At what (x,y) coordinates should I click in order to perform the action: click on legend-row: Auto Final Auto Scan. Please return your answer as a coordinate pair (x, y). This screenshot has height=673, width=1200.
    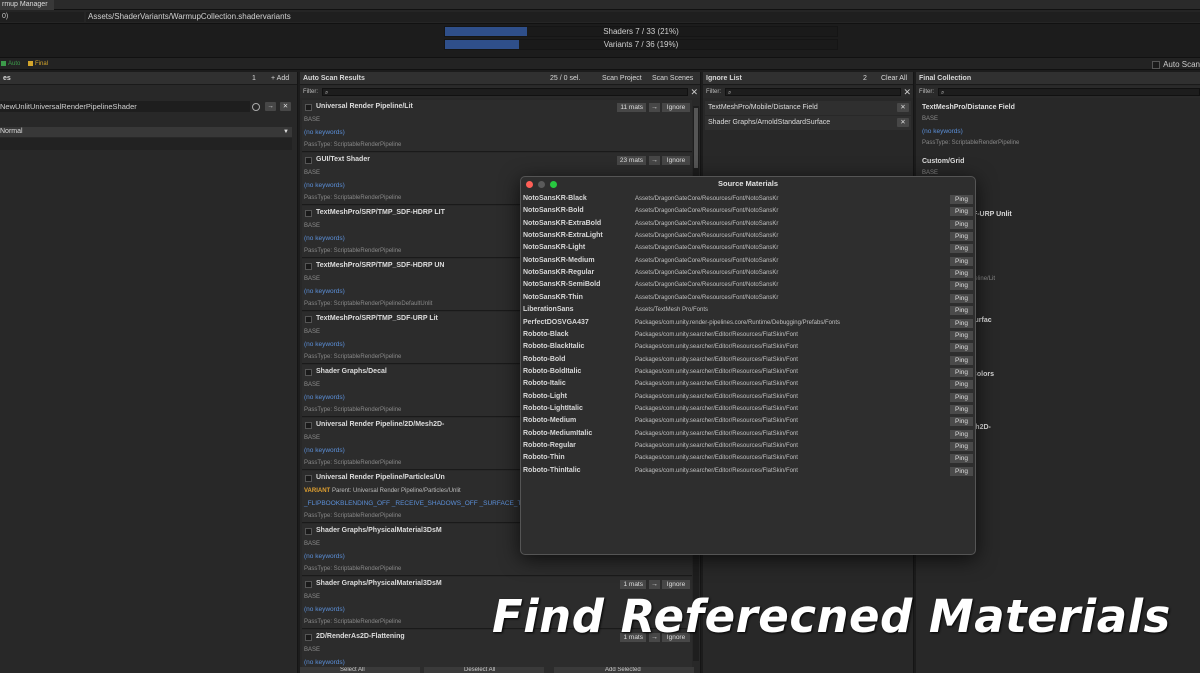
    Looking at the image, I should click on (600, 63).